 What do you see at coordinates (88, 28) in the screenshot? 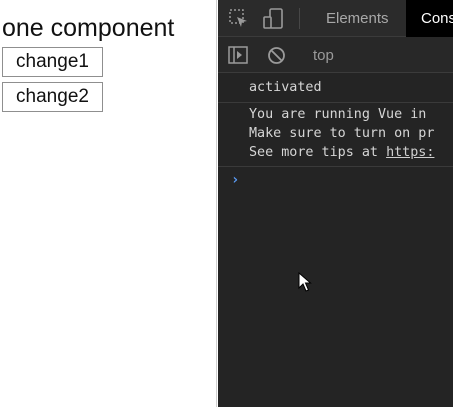
I see `page-title: one component` at bounding box center [88, 28].